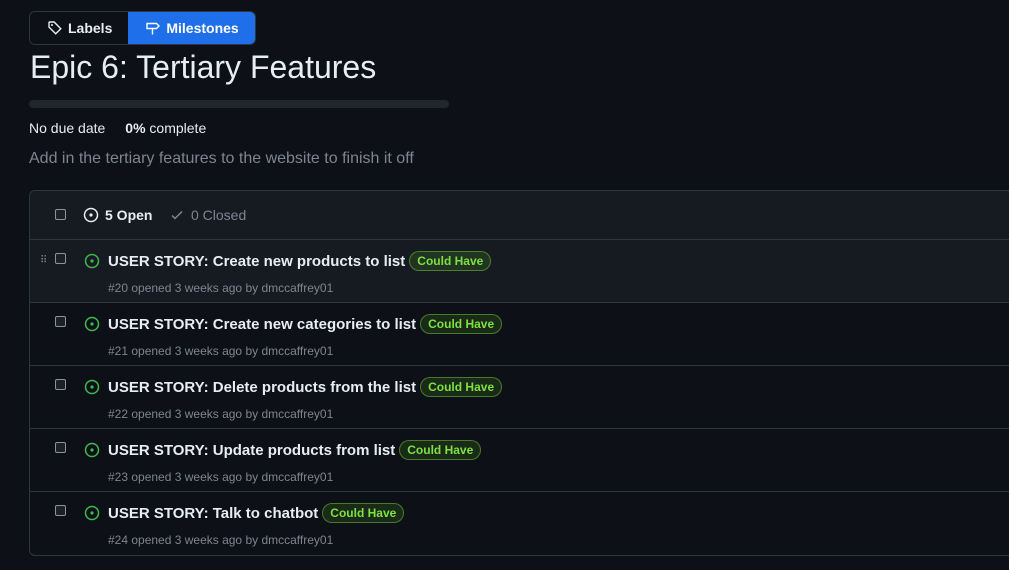 The image size is (1009, 570). I want to click on open-count-label: 5 Open, so click(129, 215).